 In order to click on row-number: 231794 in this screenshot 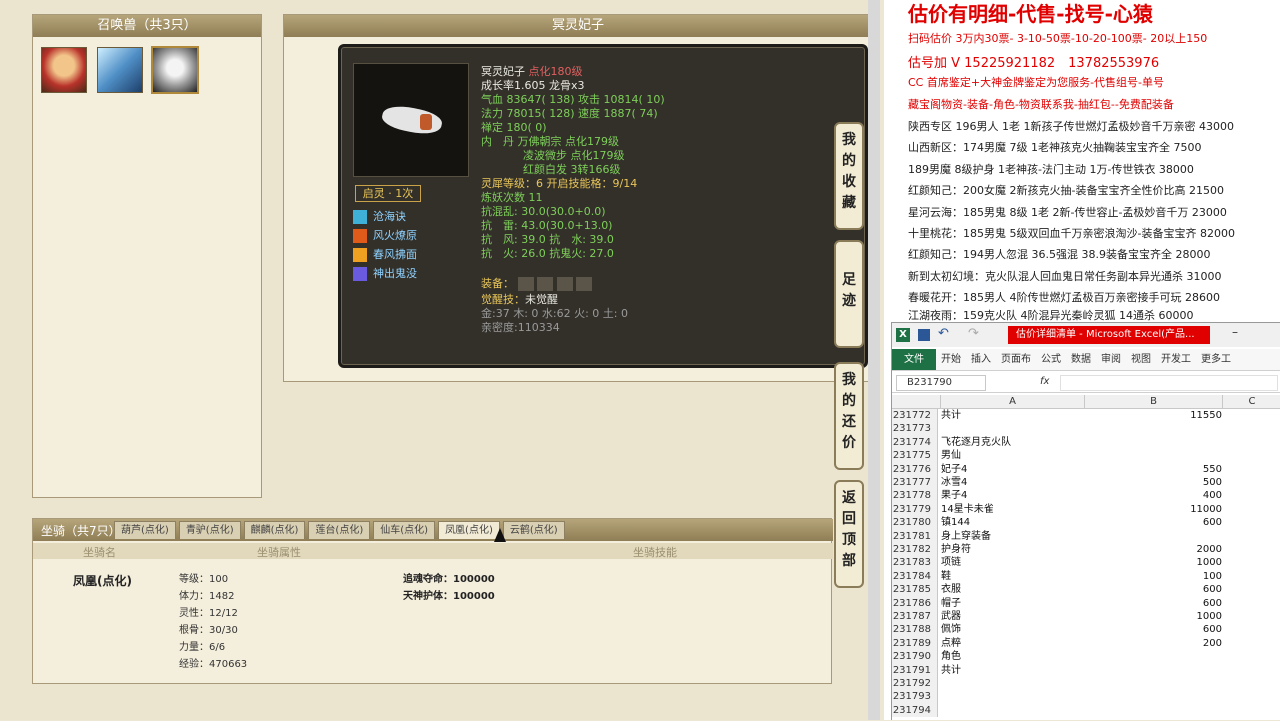, I will do `click(915, 710)`.